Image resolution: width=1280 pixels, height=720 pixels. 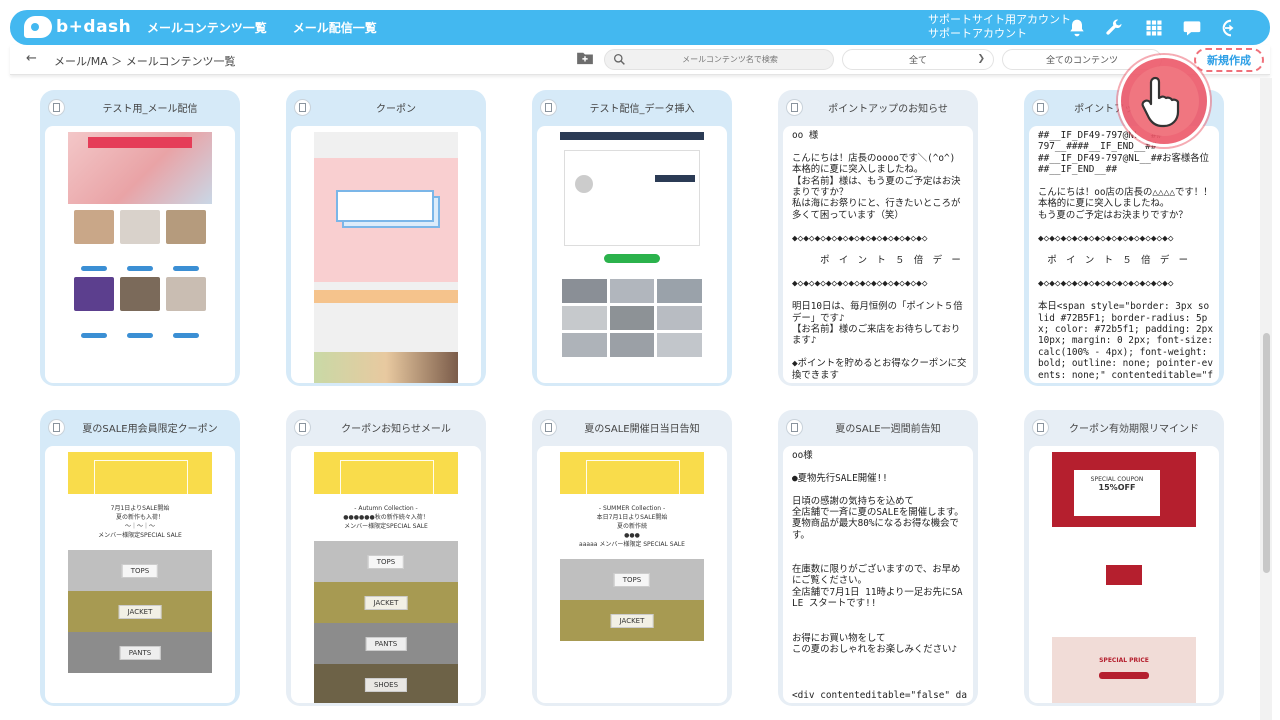 I want to click on add-folder-icon, so click(x=585, y=58).